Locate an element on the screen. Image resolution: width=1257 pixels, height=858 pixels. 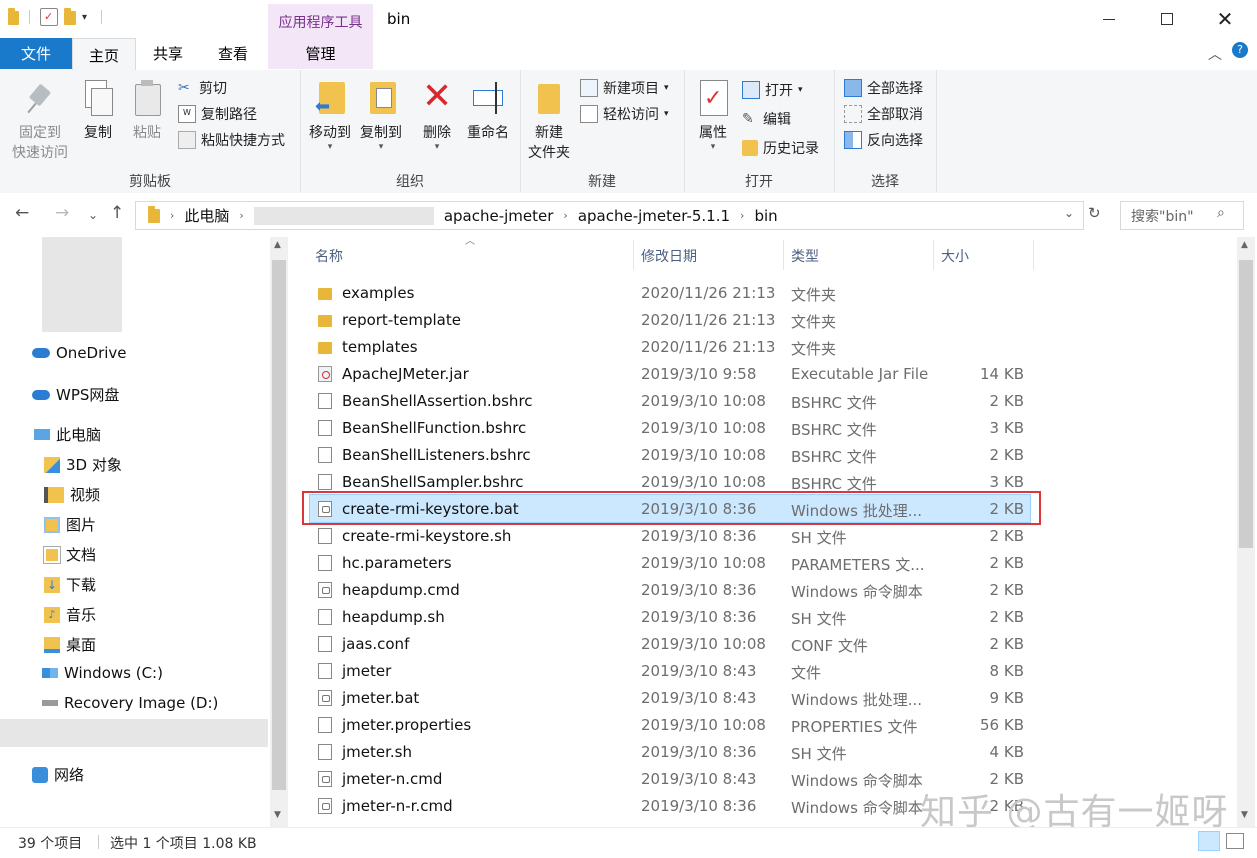
forward-icon: → is located at coordinates (62, 213).